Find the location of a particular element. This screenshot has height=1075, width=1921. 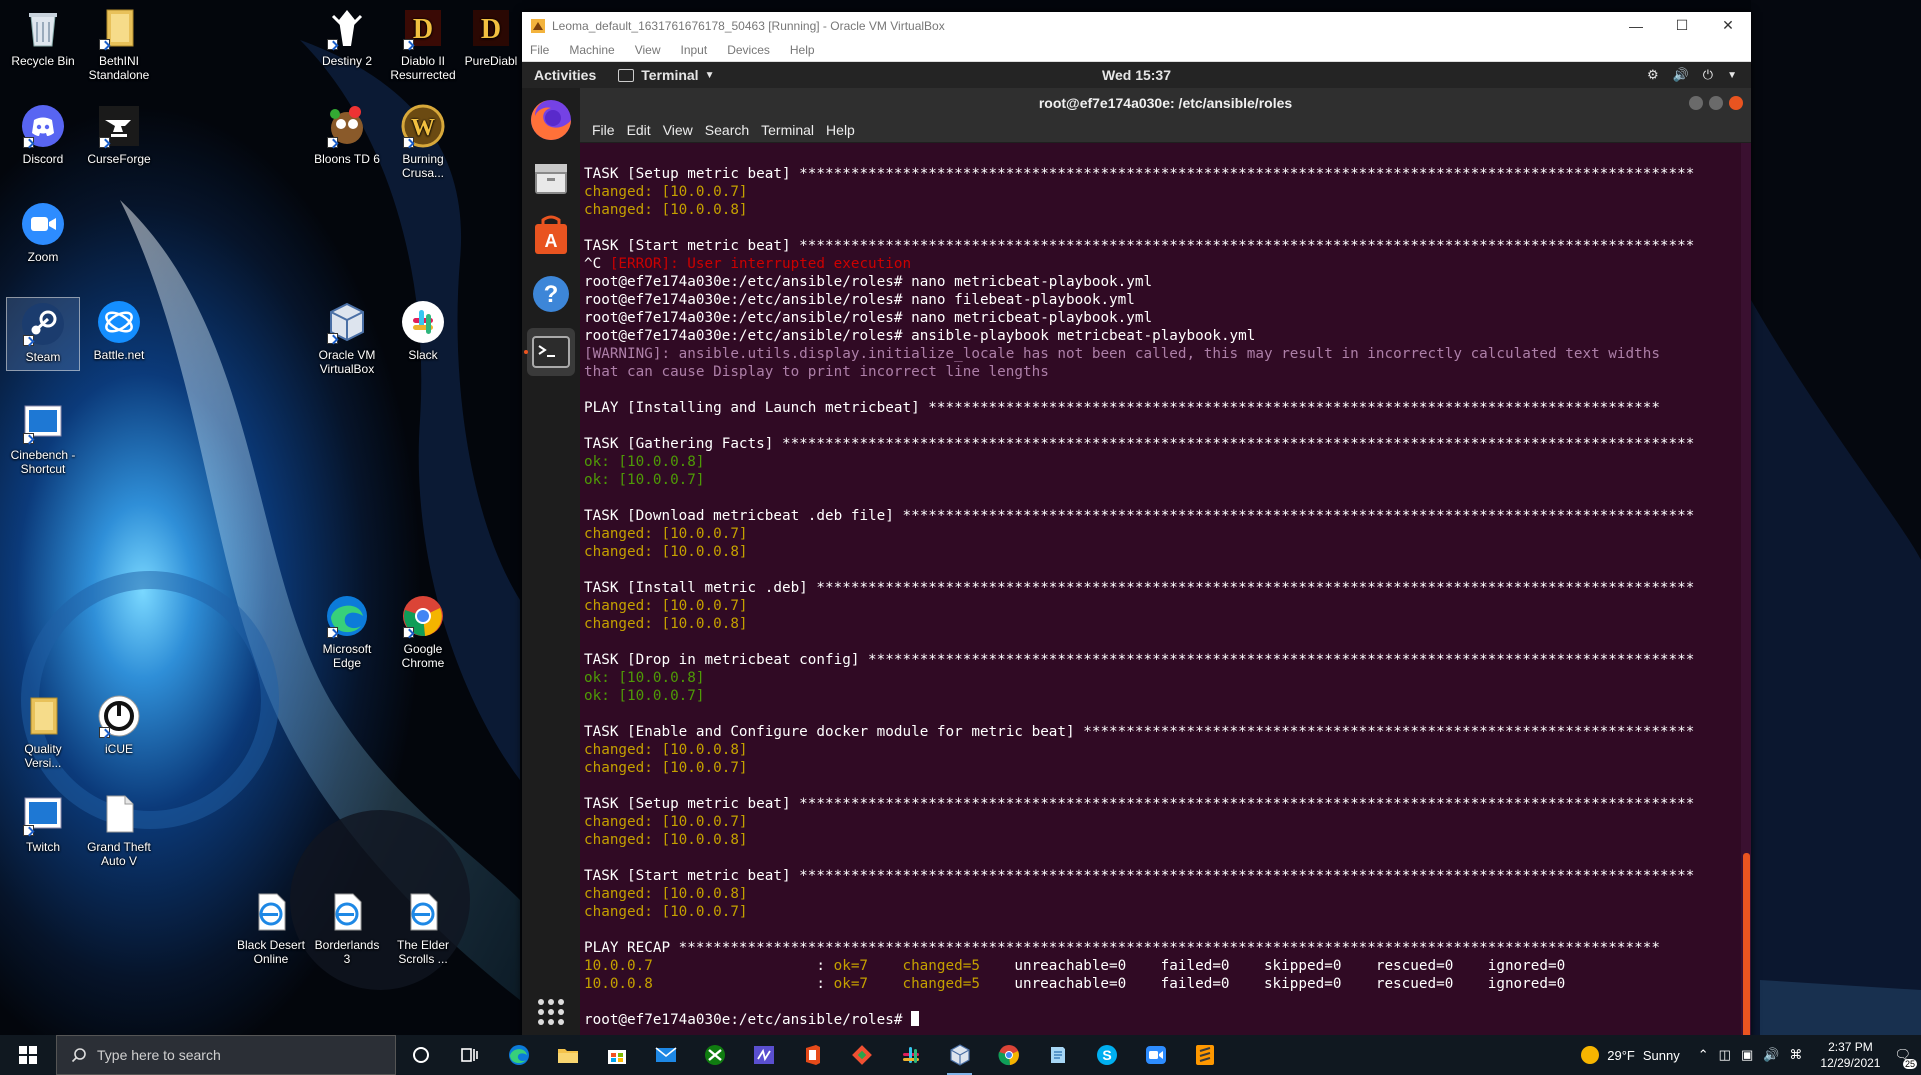

desktop-icon-cinebench: Cinebench - Shortcut is located at coordinates (43, 438).